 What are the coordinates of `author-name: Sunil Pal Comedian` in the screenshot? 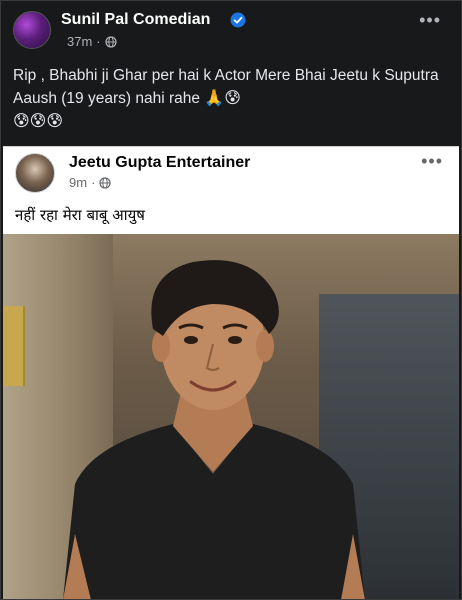 It's located at (135, 20).